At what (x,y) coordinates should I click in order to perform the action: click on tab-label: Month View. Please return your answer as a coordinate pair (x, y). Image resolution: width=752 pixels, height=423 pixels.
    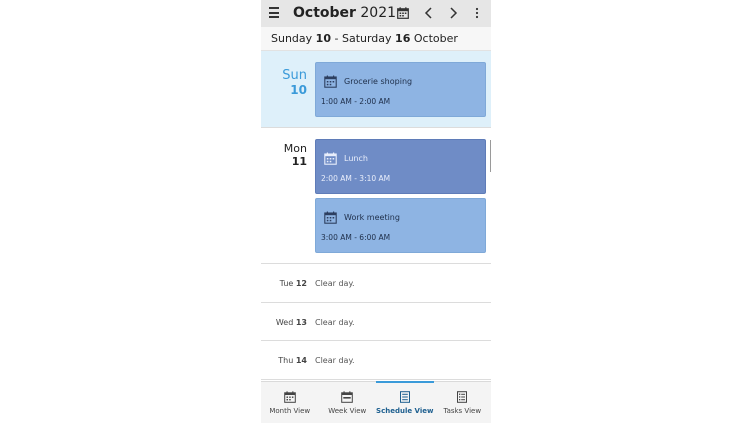
    Looking at the image, I should click on (290, 411).